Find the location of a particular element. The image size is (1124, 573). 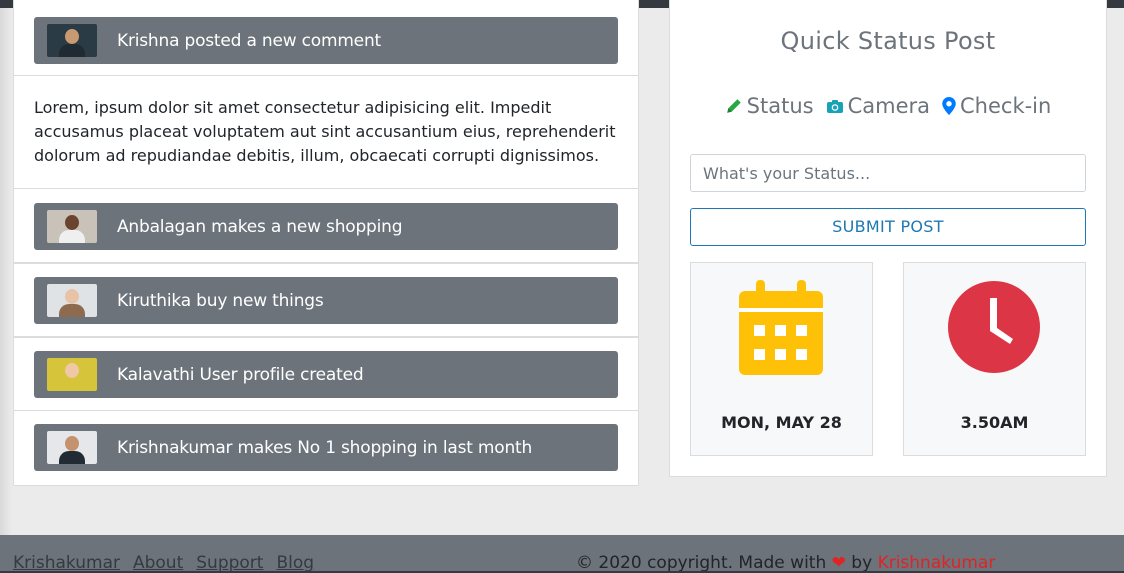

feed-item: Krishna posted a new comment is located at coordinates (326, 40).